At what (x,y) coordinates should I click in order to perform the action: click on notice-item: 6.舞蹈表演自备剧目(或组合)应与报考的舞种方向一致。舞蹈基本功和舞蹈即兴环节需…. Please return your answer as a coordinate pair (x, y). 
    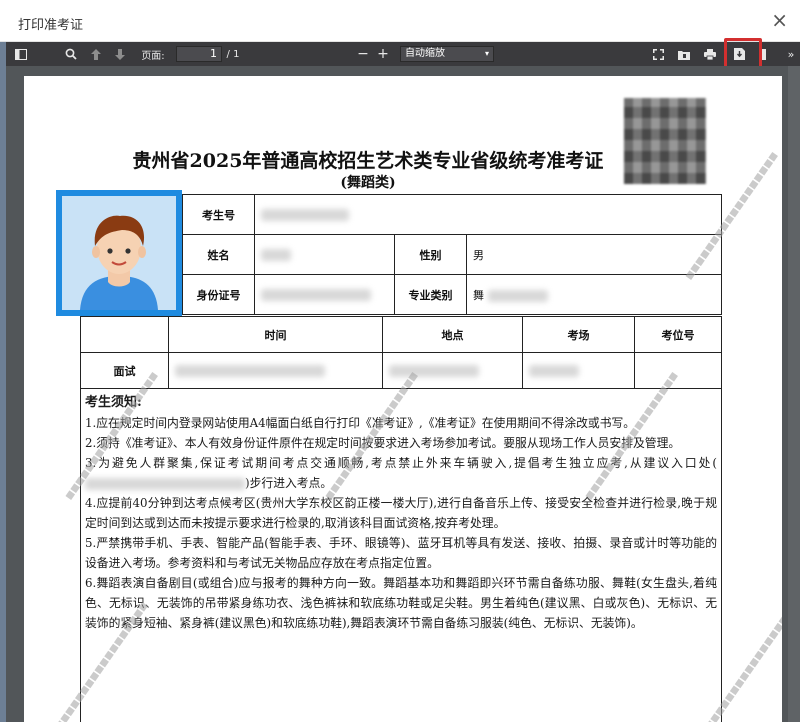
    Looking at the image, I should click on (401, 603).